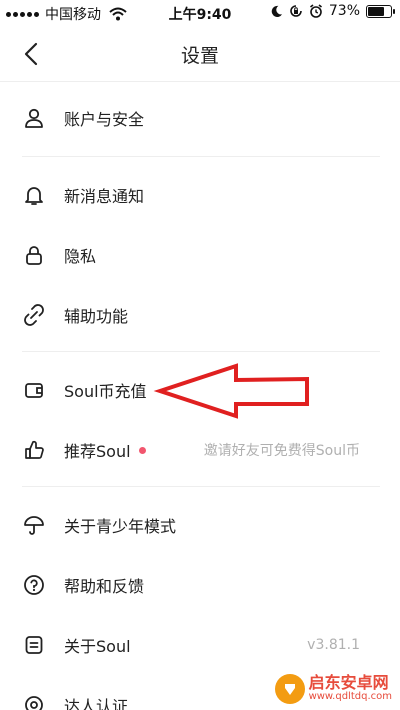 Image resolution: width=400 pixels, height=710 pixels. Describe the element at coordinates (200, 118) in the screenshot. I see `menu-item-account-security: 账户与安全` at that location.